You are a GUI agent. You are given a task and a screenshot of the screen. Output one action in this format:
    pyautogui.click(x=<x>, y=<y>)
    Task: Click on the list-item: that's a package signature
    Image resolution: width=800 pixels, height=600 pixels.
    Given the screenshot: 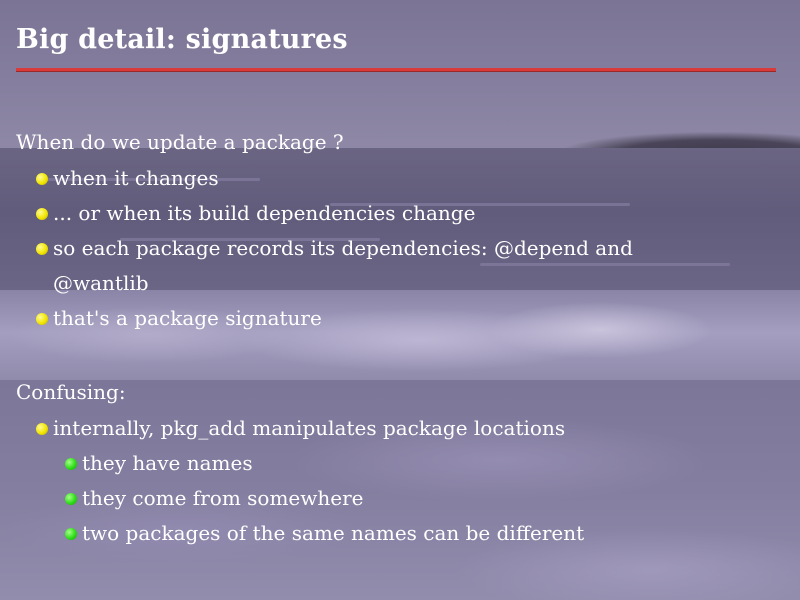 What is the action you would take?
    pyautogui.click(x=334, y=318)
    